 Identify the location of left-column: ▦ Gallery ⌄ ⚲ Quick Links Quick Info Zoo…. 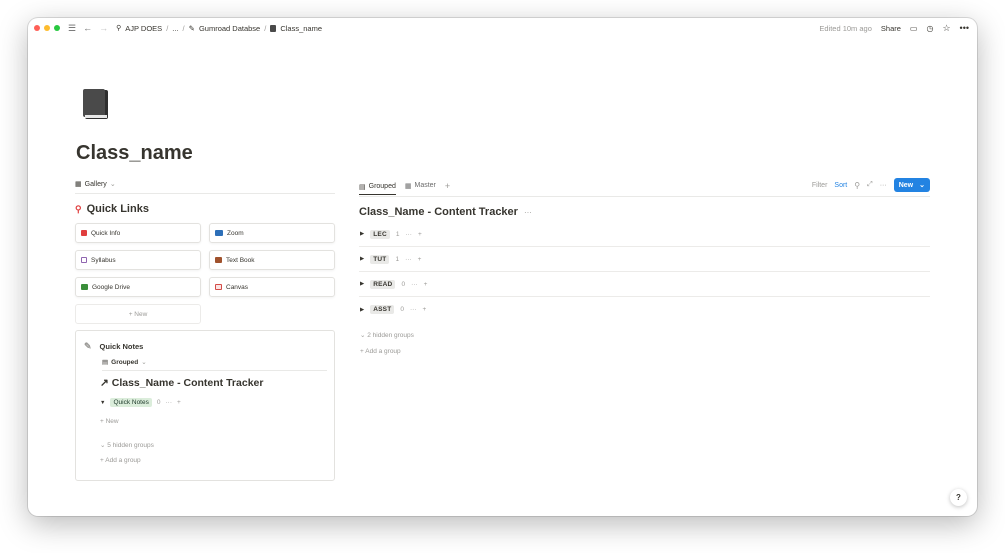
(205, 330).